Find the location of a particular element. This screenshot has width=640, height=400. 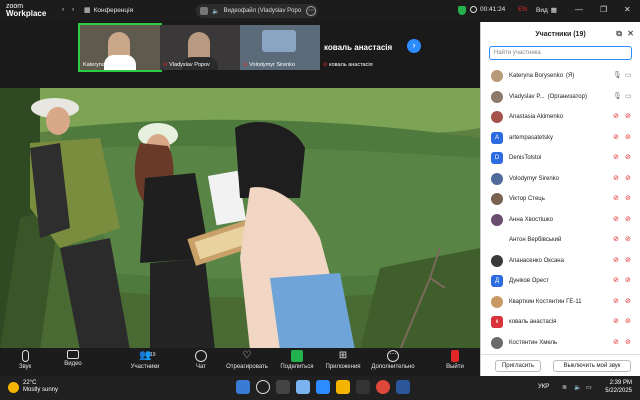

record-icon is located at coordinates (473, 9).